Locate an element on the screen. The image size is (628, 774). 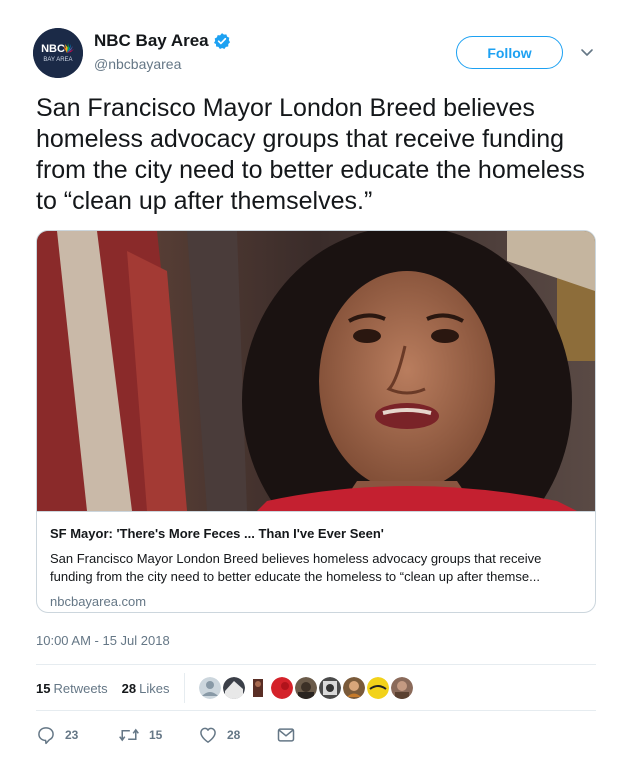
retweet-button: 15 is located at coordinates (140, 735).